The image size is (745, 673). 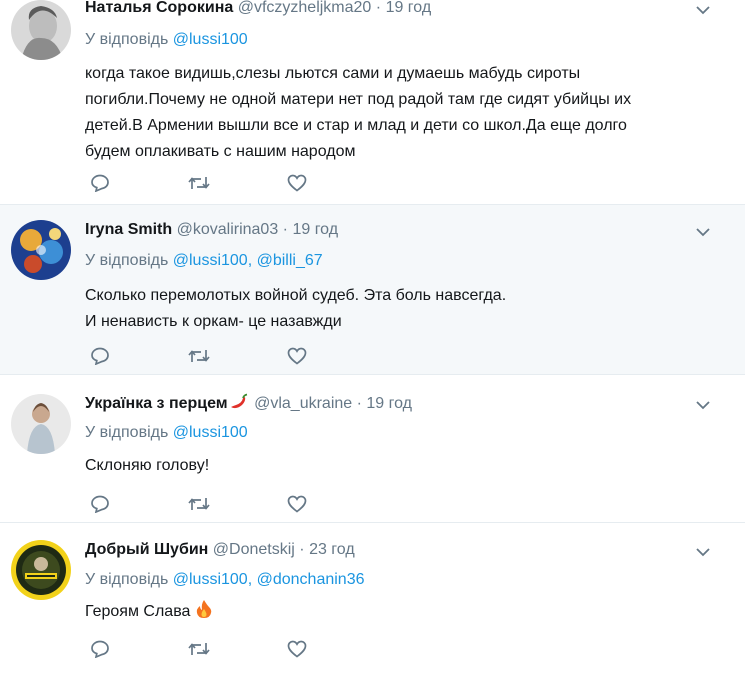 I want to click on tweet-header: Українка з перцем @vla_ukraine · 19 год, so click(x=248, y=404).